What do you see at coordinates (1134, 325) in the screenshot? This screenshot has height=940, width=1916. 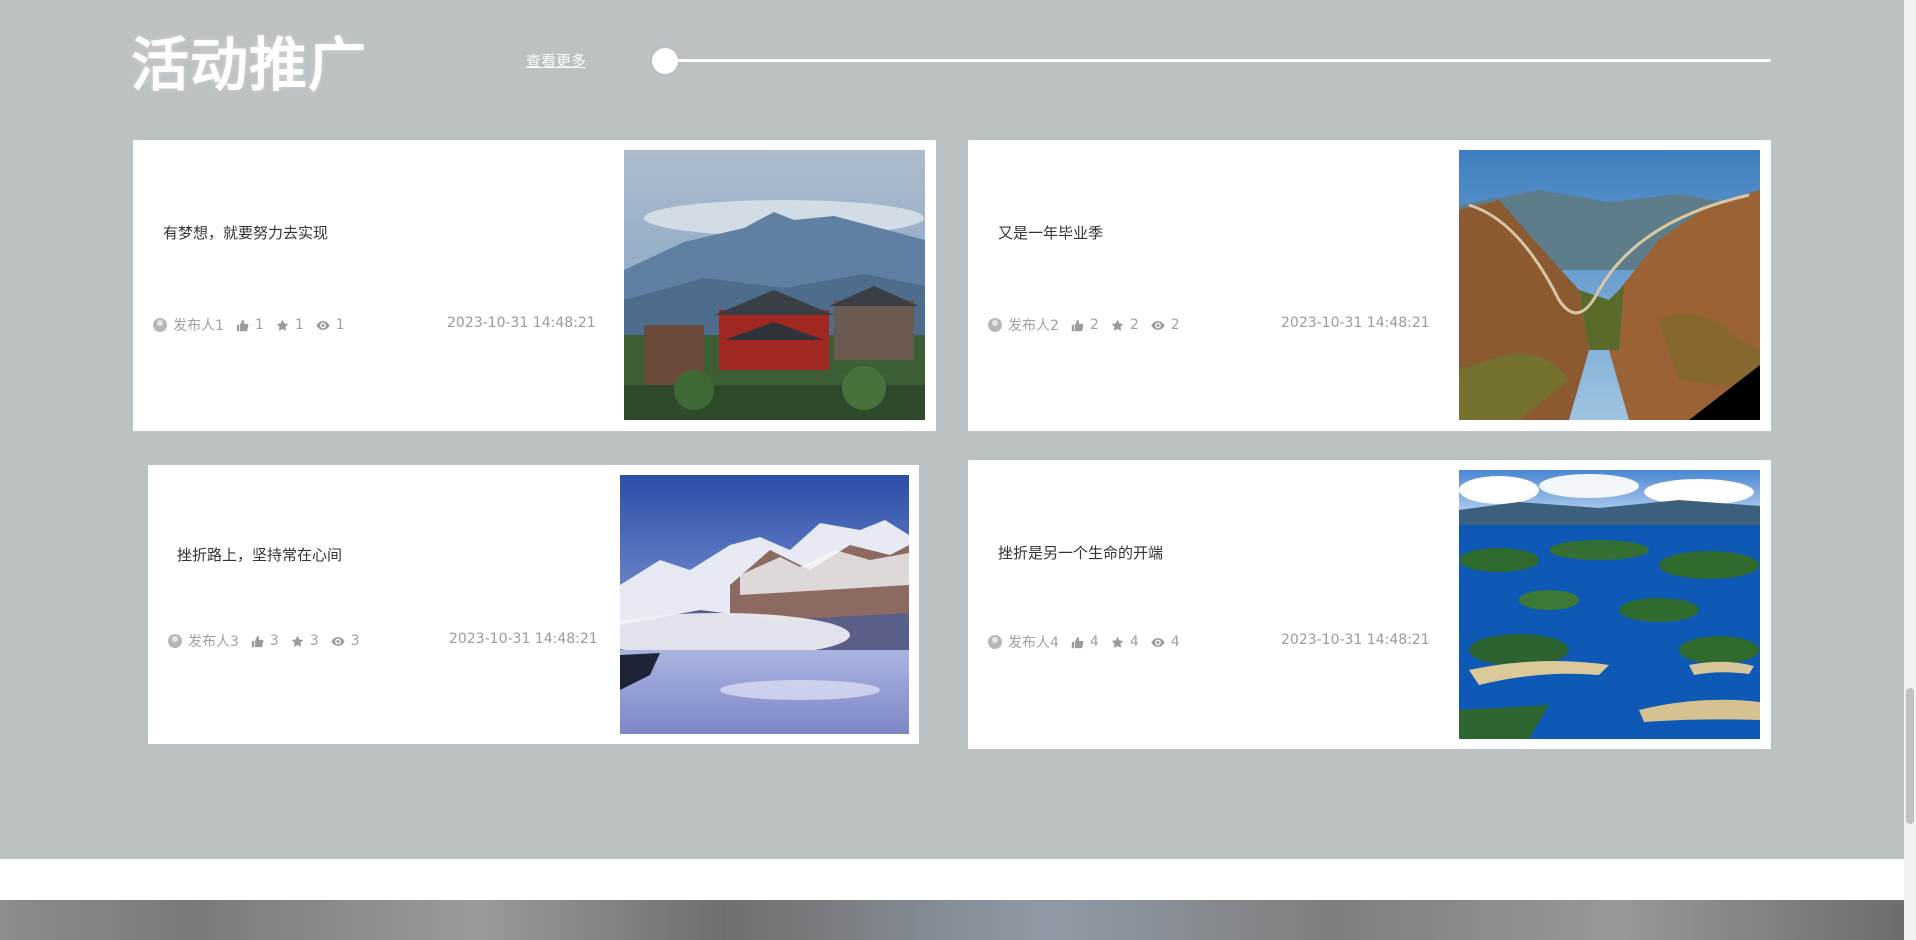 I see `favorites-count: 2` at bounding box center [1134, 325].